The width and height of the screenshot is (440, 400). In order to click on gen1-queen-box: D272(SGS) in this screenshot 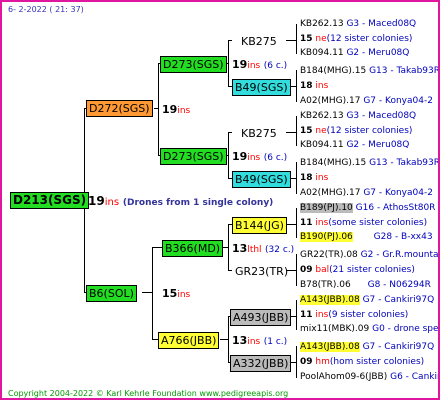, I will do `click(119, 108)`.